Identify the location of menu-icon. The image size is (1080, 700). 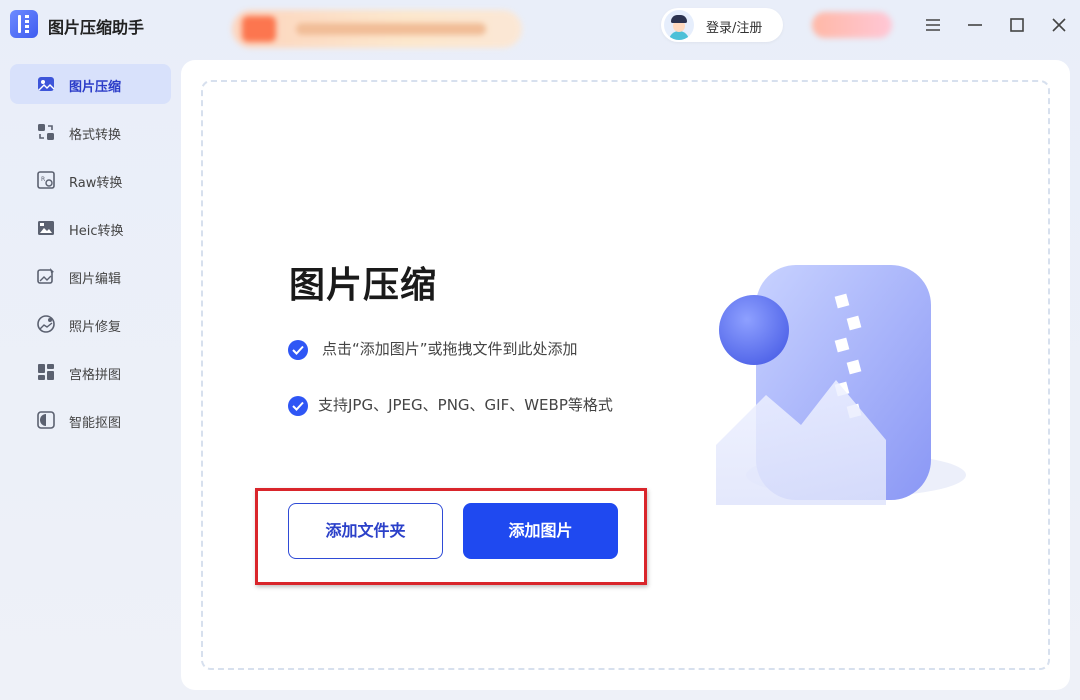
(933, 25).